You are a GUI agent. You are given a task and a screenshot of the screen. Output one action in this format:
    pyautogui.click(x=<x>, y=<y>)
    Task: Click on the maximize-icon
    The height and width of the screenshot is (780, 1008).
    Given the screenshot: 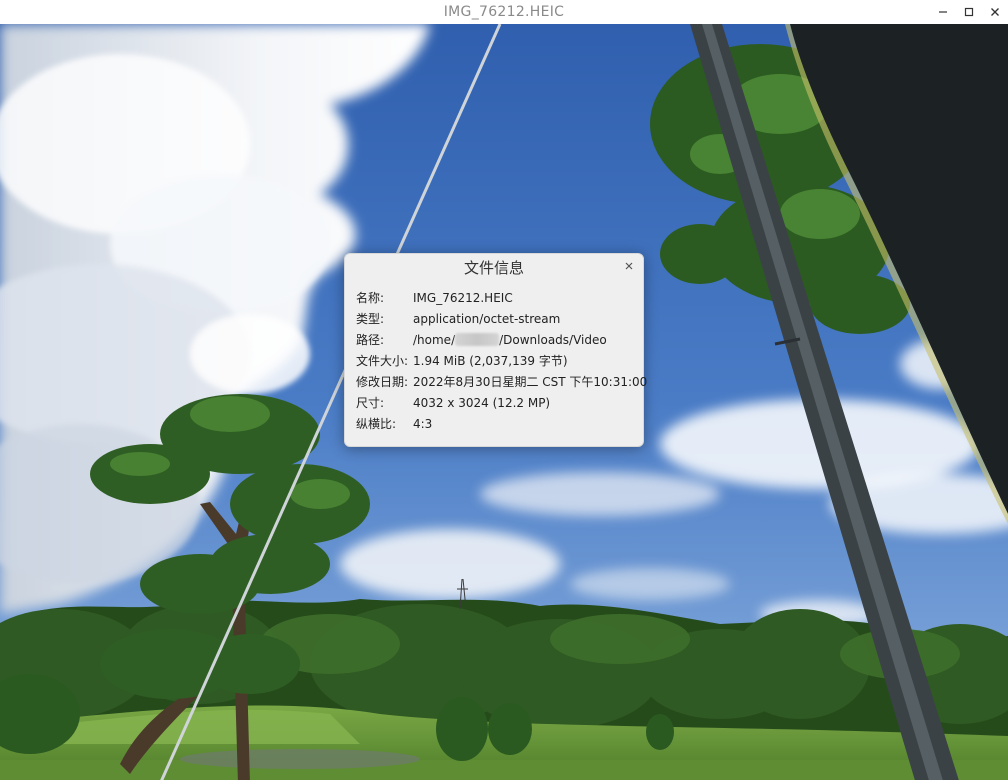 What is the action you would take?
    pyautogui.click(x=969, y=12)
    